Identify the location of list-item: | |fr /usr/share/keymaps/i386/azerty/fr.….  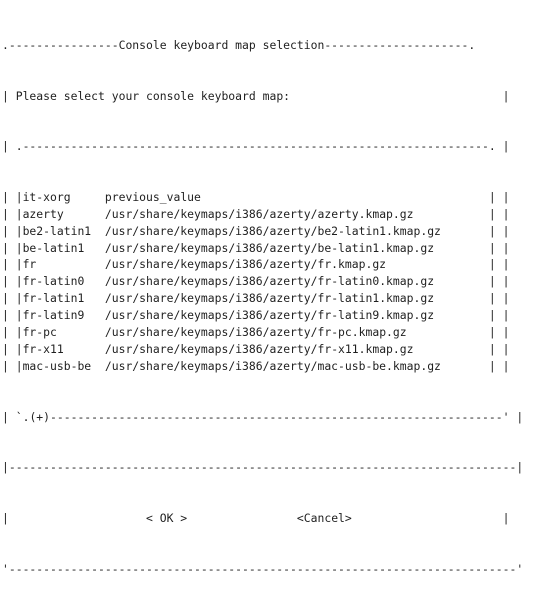
(262, 264).